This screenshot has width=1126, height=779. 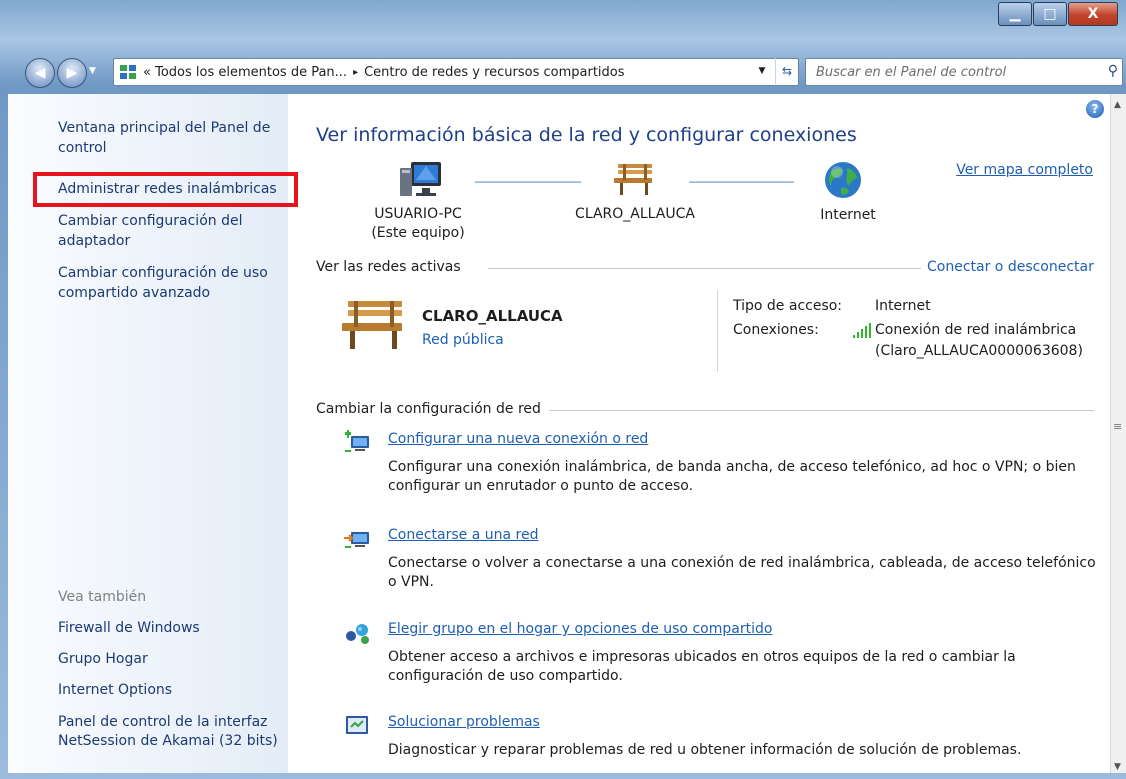 What do you see at coordinates (862, 330) in the screenshot?
I see `wifi-signal-icon` at bounding box center [862, 330].